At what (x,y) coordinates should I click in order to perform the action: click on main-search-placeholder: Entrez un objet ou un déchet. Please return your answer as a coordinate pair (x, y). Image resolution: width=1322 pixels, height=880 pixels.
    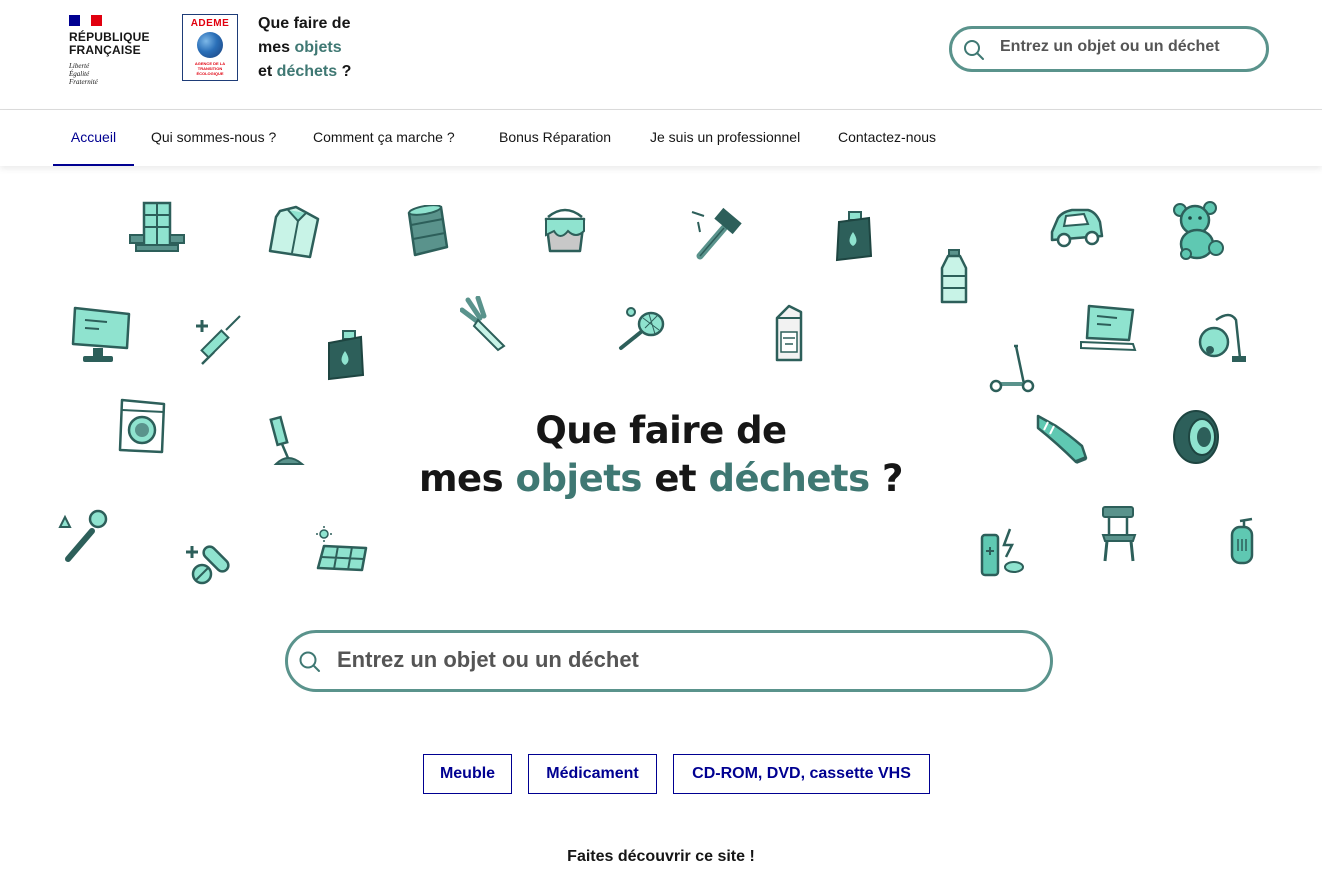
    Looking at the image, I should click on (488, 659).